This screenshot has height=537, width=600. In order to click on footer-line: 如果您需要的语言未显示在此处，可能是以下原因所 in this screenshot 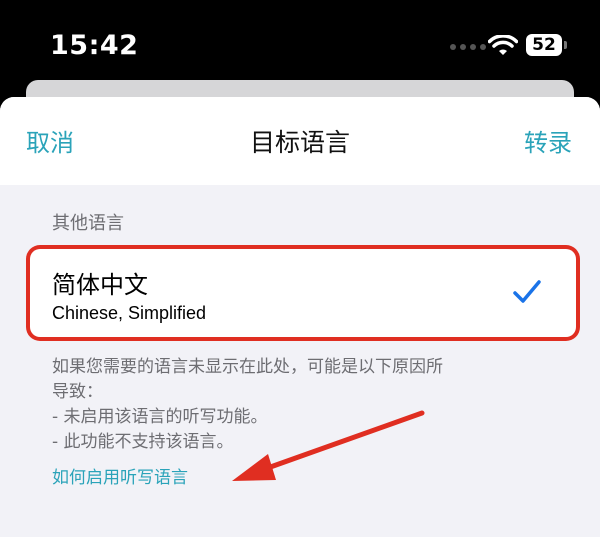, I will do `click(247, 367)`.